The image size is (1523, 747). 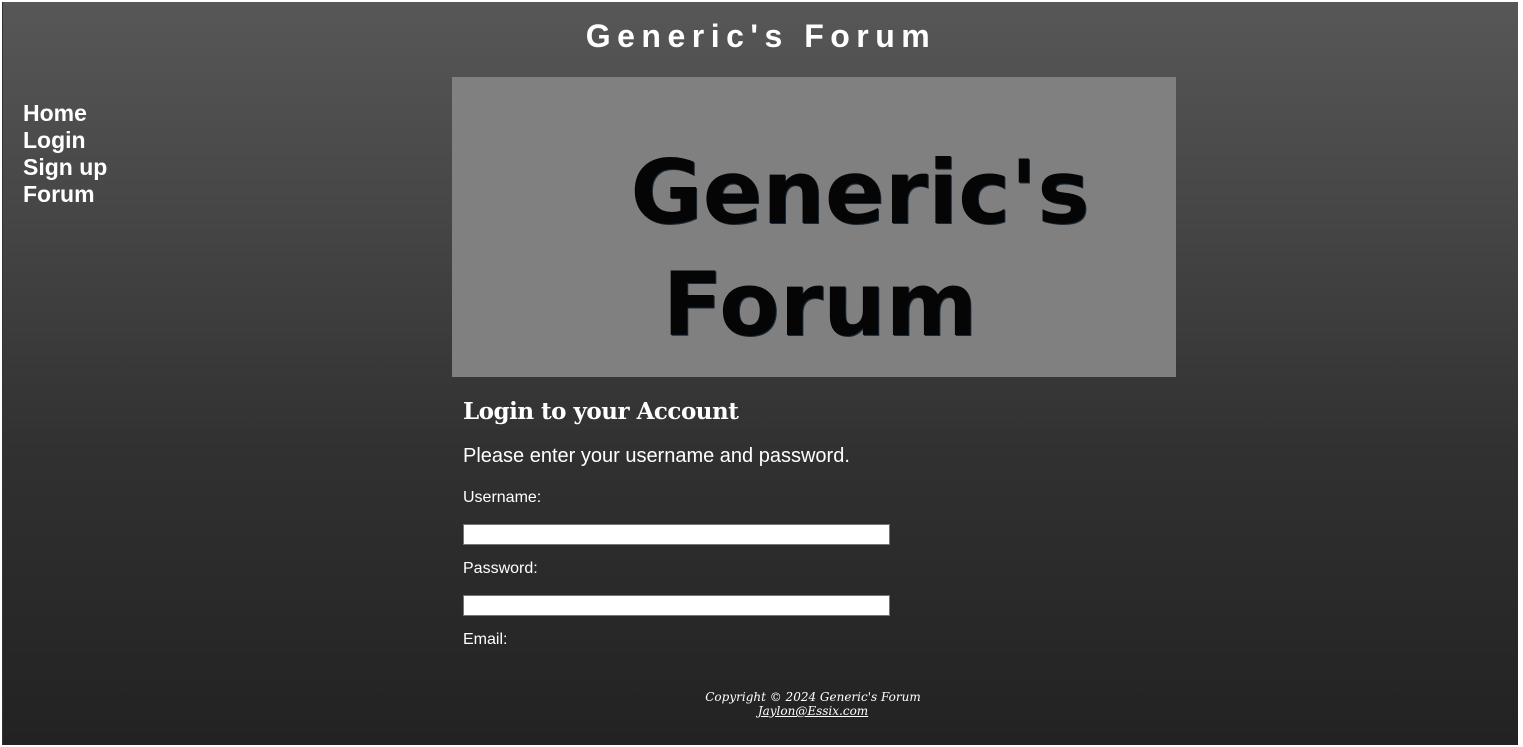 I want to click on contact-email-link: Jaylon@Essix.com, so click(x=813, y=711).